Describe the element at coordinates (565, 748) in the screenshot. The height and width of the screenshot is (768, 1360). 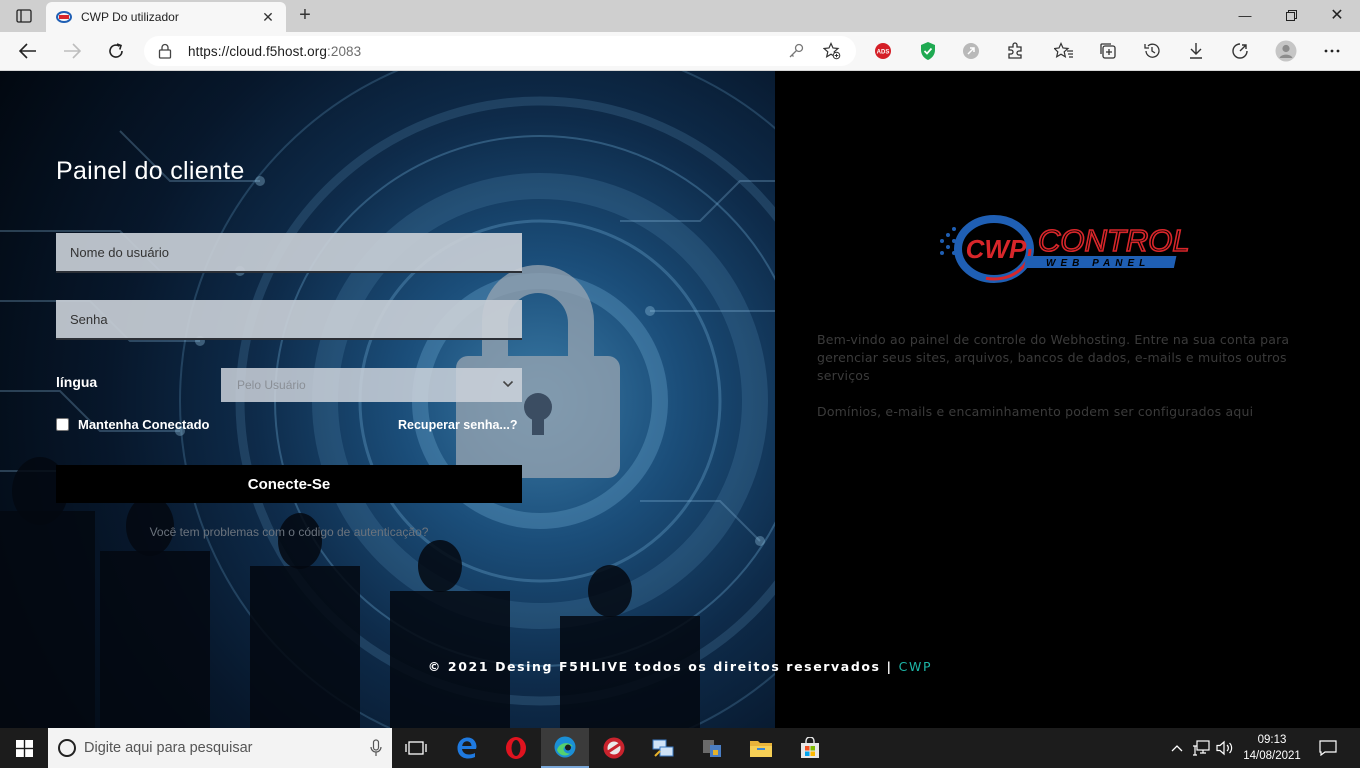
I see `edge-browser-icon` at that location.